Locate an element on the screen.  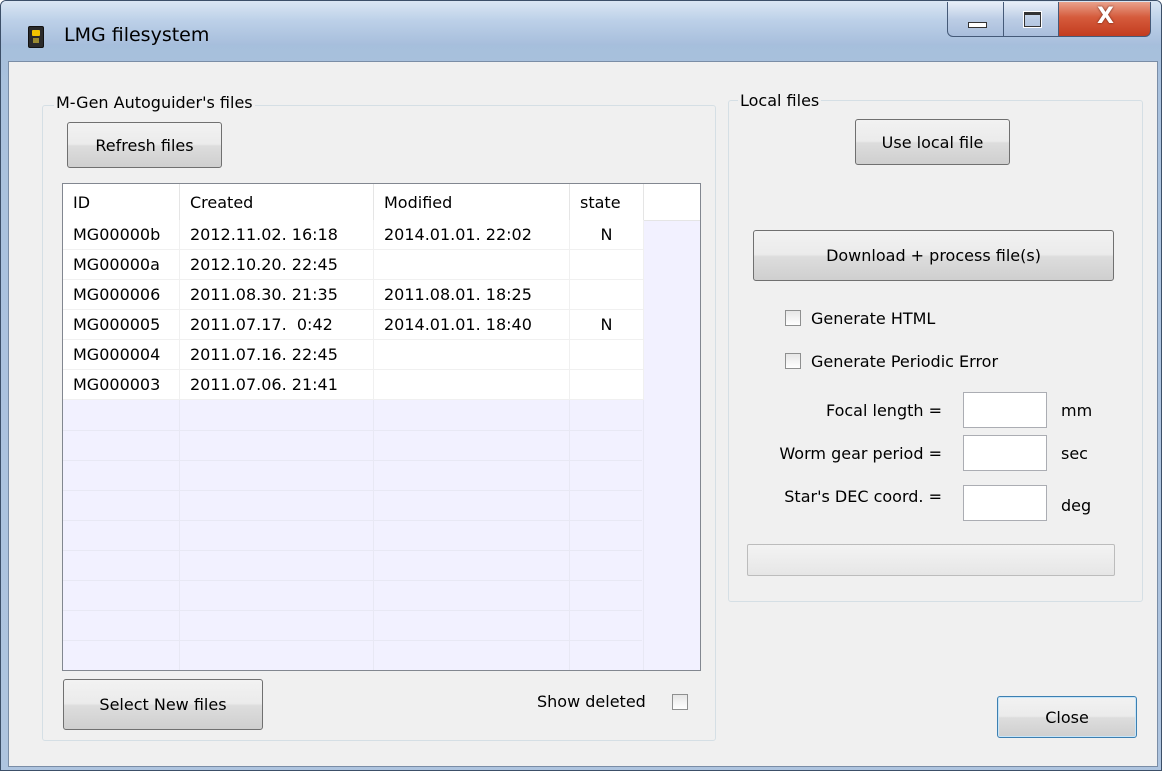
progress-bar is located at coordinates (931, 560).